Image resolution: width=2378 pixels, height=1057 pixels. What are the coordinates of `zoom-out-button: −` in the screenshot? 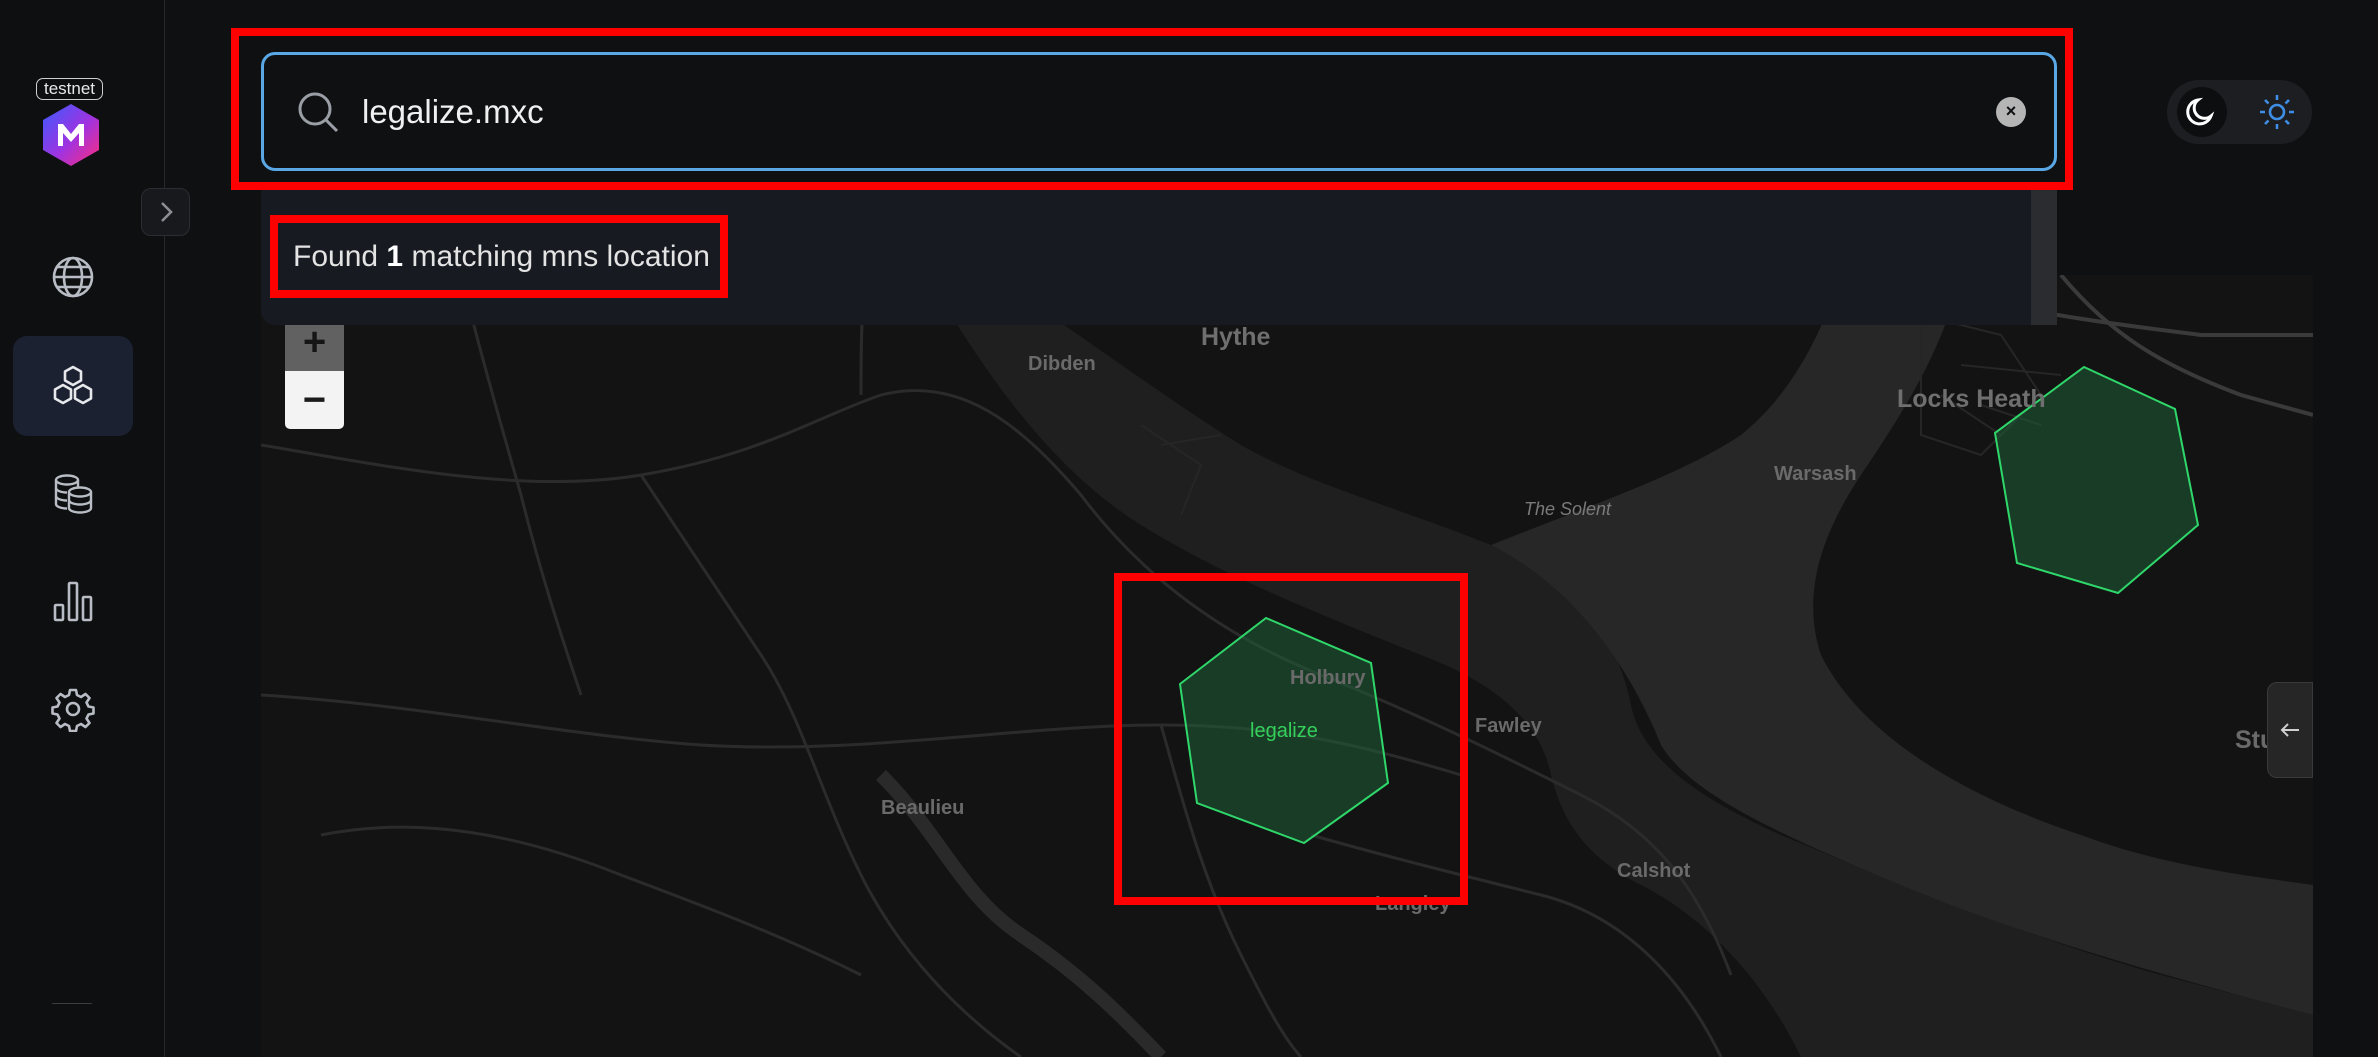 It's located at (314, 400).